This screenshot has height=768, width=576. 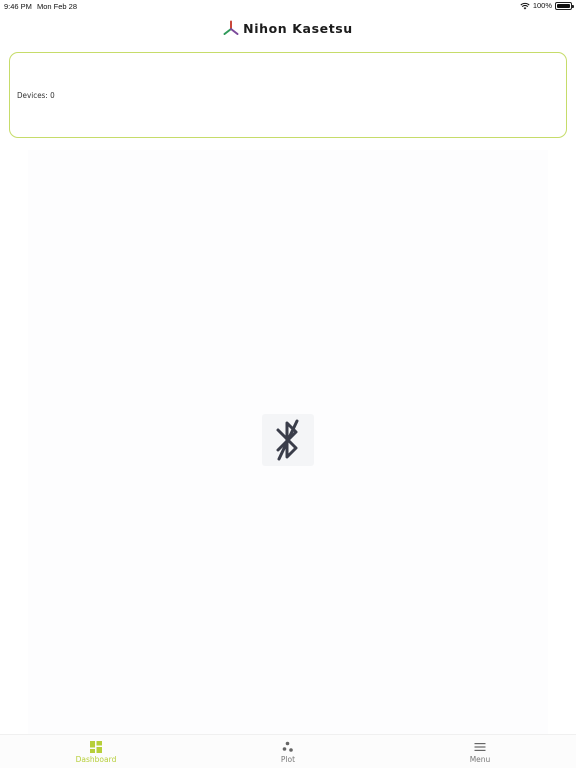 I want to click on wifi-icon, so click(x=525, y=5).